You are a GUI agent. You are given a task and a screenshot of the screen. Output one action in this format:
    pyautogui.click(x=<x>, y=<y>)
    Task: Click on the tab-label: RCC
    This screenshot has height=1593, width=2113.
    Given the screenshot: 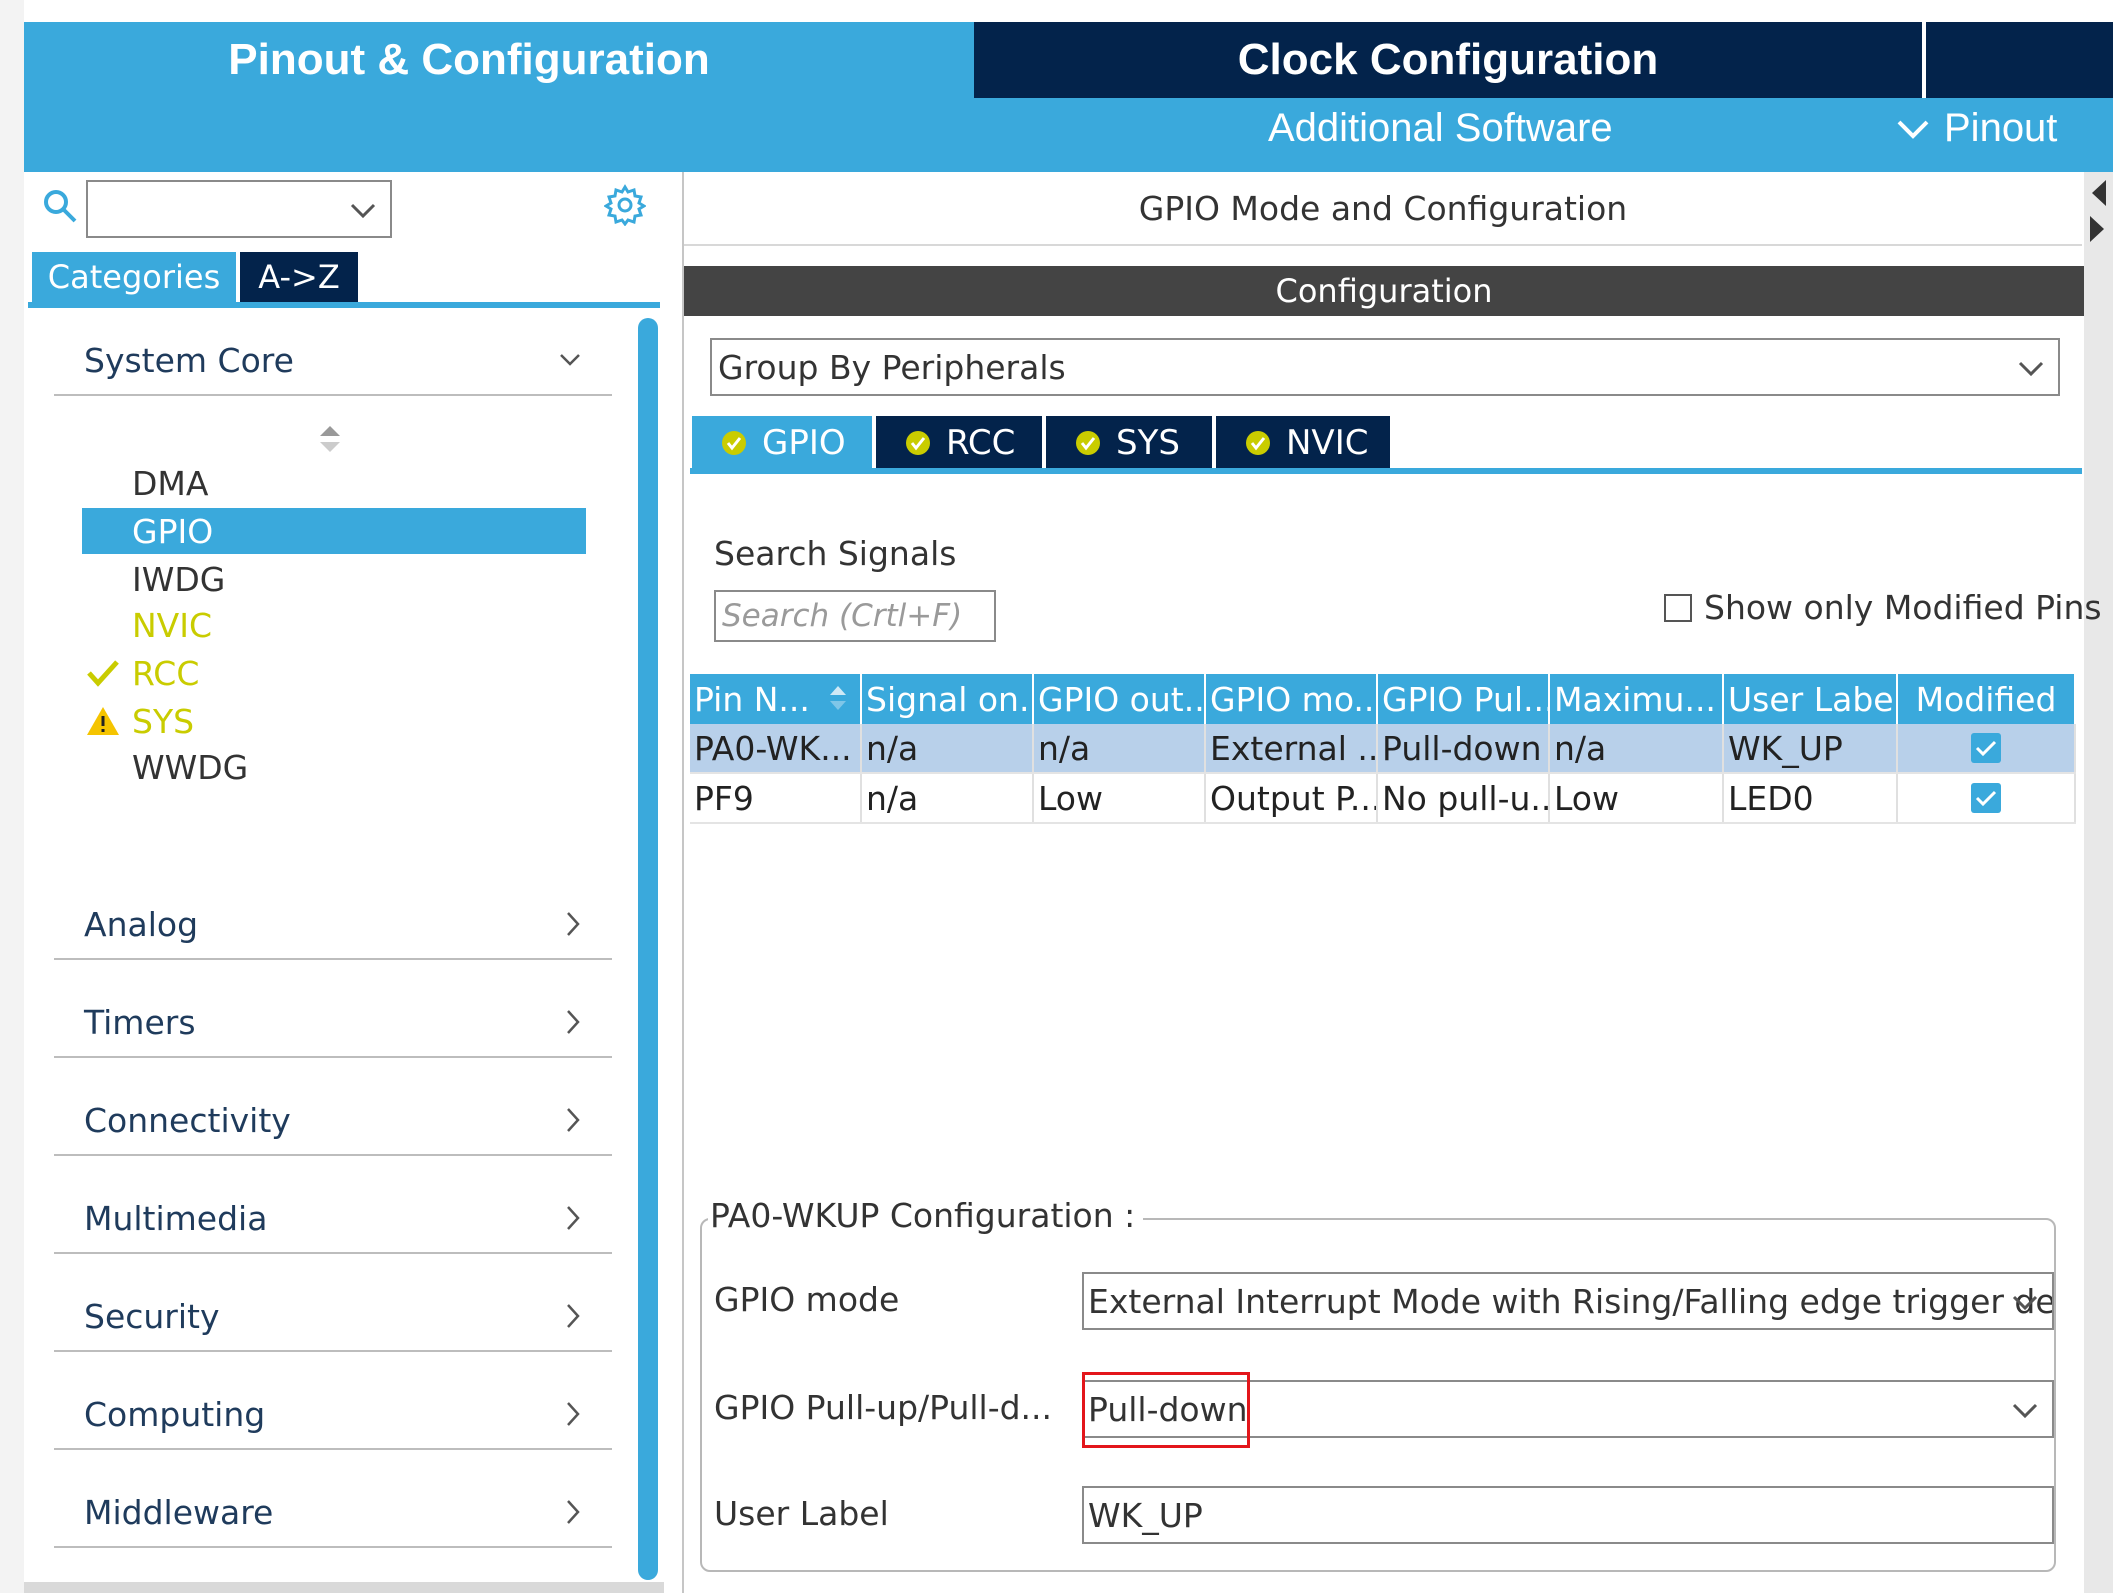 What is the action you would take?
    pyautogui.click(x=981, y=443)
    